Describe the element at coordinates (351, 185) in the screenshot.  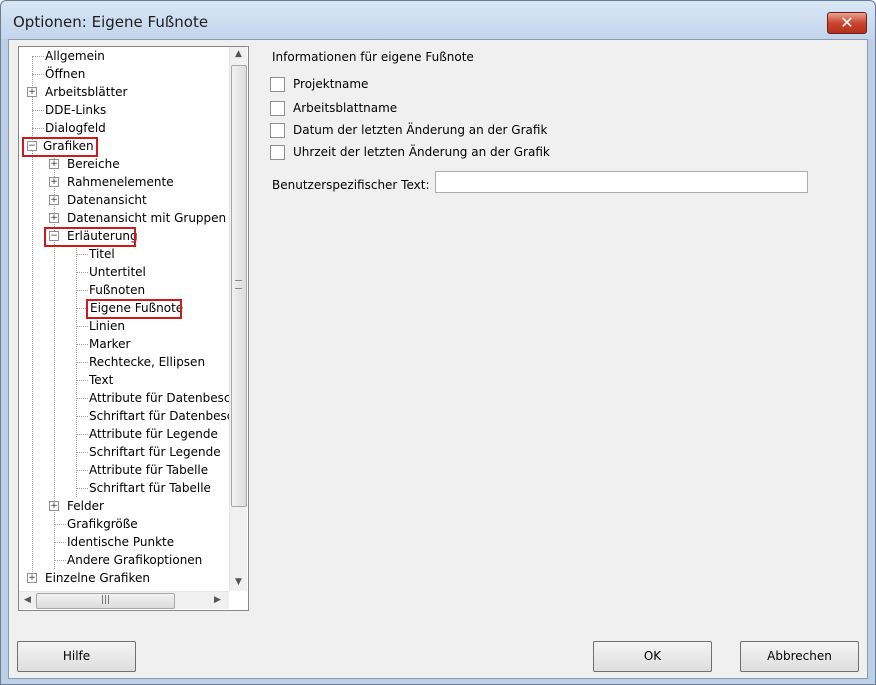
I see `custom-text-label: Benutzerspezifischer Text:` at that location.